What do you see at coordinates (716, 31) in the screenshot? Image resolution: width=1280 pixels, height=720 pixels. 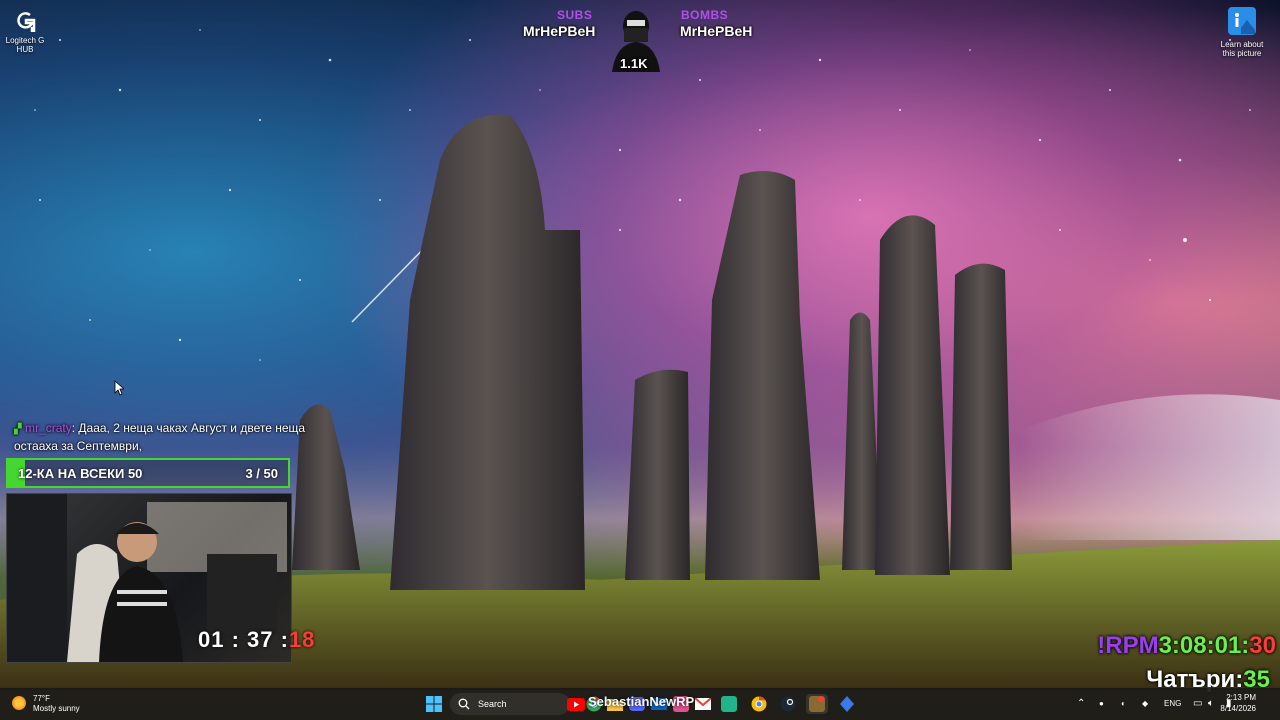 I see `bombs-name: MrHePBeH` at bounding box center [716, 31].